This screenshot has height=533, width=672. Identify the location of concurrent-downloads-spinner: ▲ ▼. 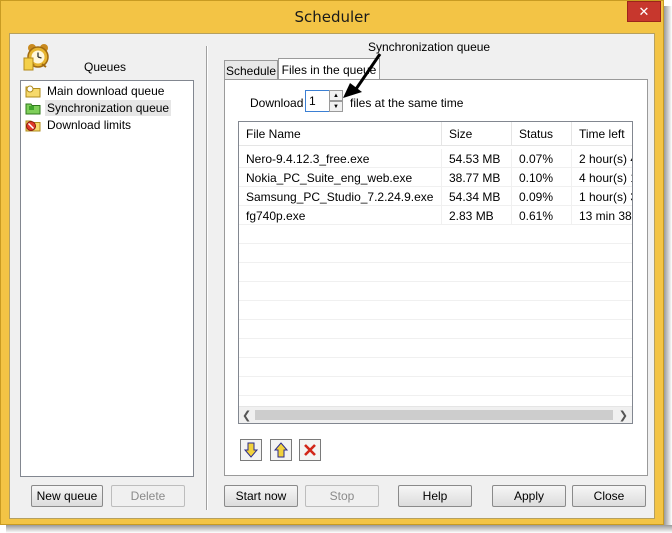
(336, 101).